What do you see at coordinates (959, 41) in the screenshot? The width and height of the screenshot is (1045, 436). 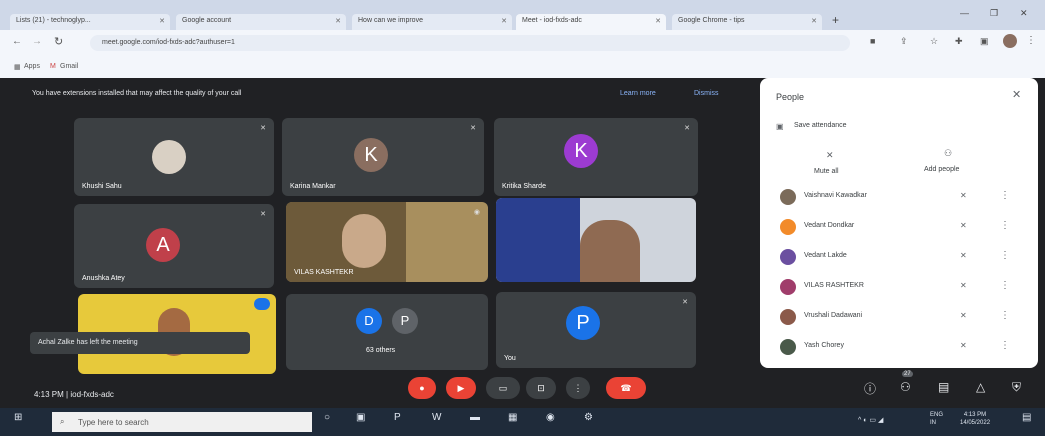 I see `extension-icon: ✚` at bounding box center [959, 41].